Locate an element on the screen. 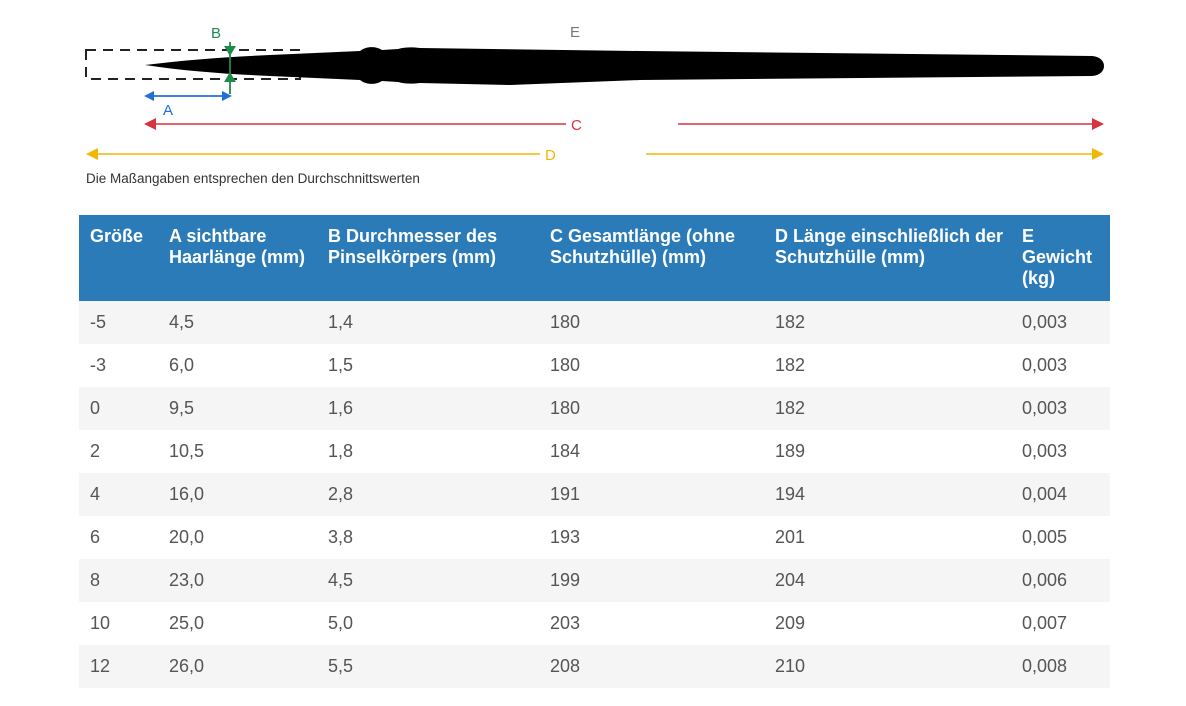 This screenshot has height=706, width=1186. cell-length-with-cap: 201 is located at coordinates (887, 537).